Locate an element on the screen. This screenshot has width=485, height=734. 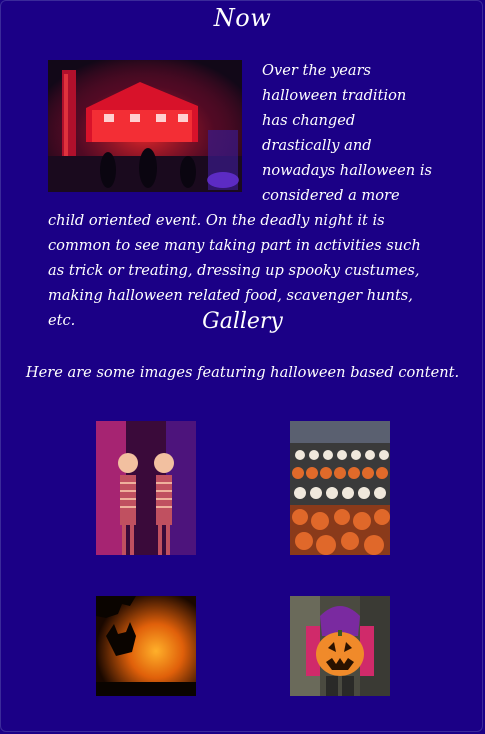
gallery-image-pumpkins is located at coordinates (340, 488).